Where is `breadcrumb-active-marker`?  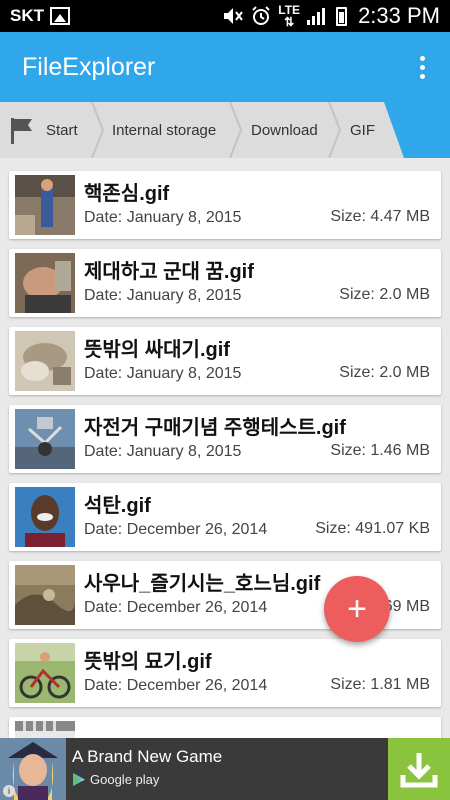
breadcrumb-active-marker is located at coordinates (417, 130).